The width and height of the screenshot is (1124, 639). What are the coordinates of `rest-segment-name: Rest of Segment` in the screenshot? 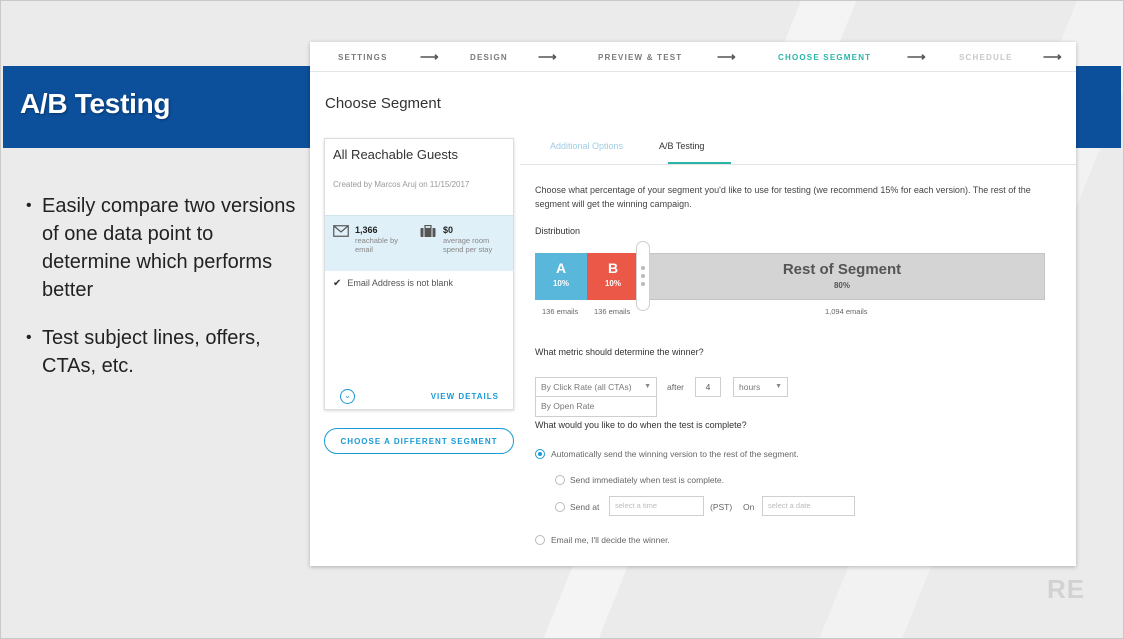 It's located at (842, 269).